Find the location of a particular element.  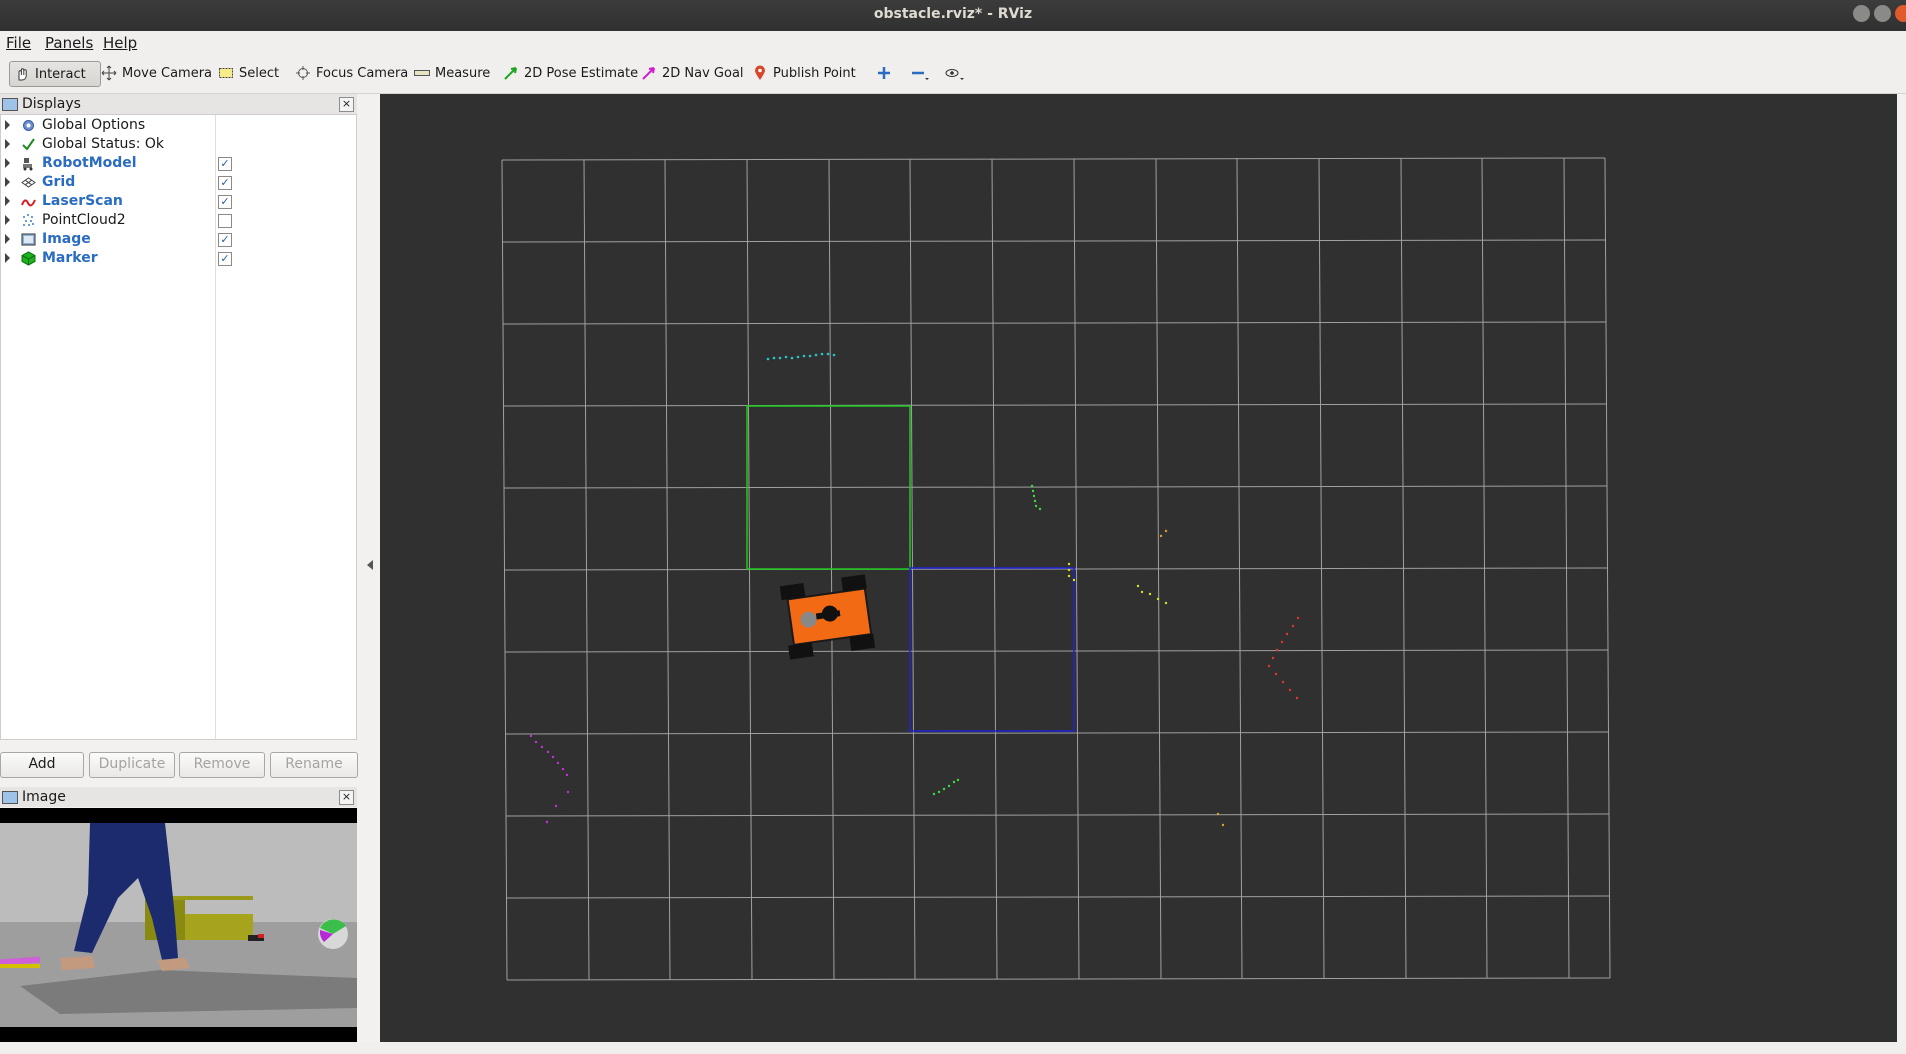

duplicate-display-button: Duplicate is located at coordinates (132, 765).